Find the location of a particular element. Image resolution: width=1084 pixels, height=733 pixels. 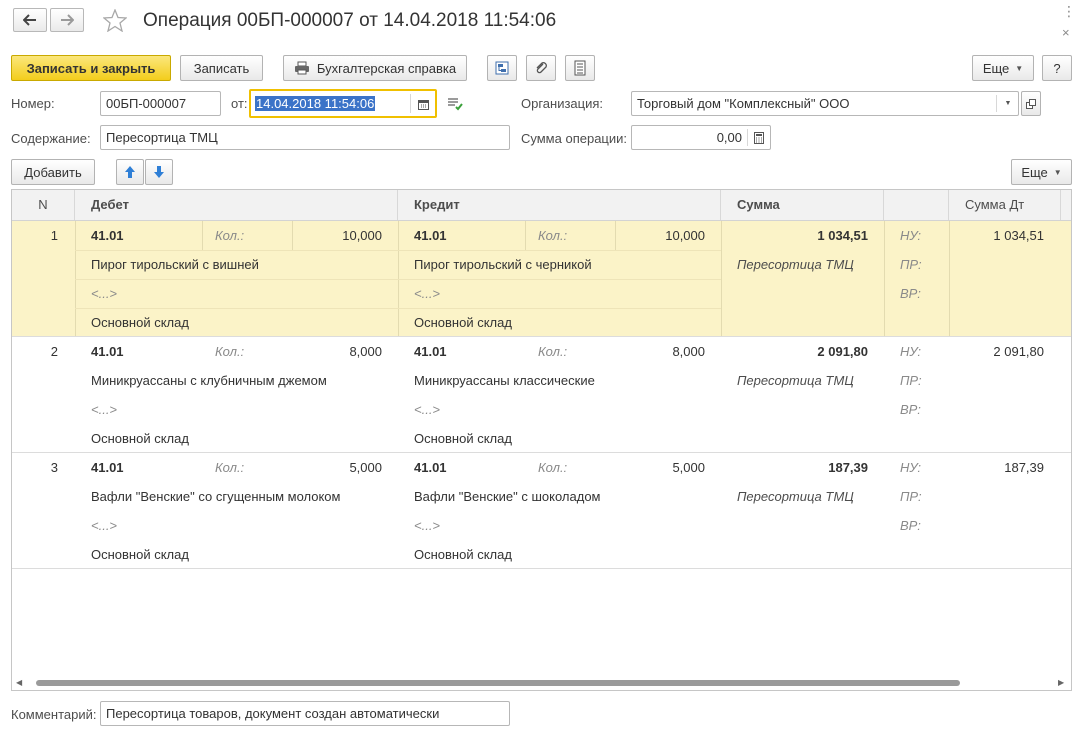

cell-sum-dt: 1 034,51 is located at coordinates (1018, 235).